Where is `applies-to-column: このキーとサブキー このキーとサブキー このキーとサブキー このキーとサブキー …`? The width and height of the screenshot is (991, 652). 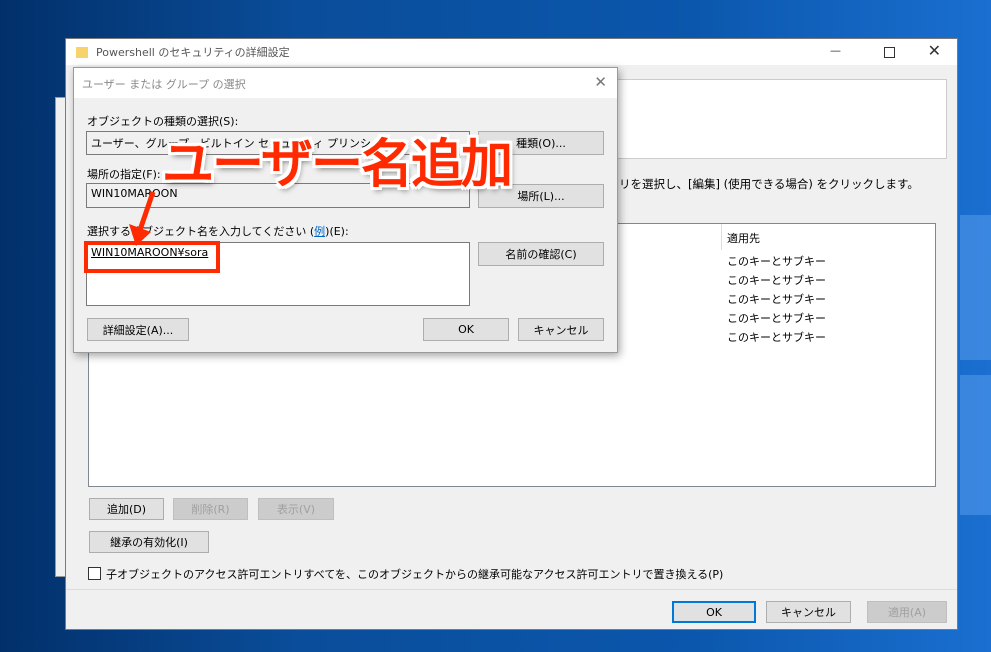 applies-to-column: このキーとサブキー このキーとサブキー このキーとサブキー このキーとサブキー … is located at coordinates (776, 299).